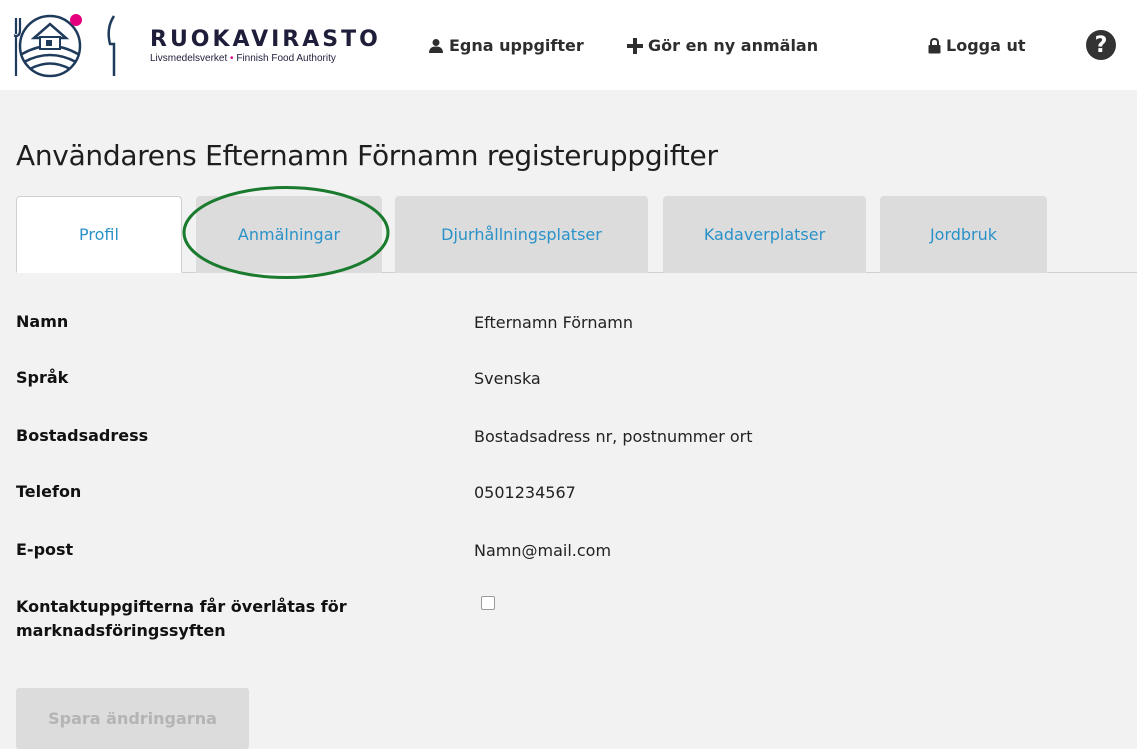 This screenshot has height=749, width=1137. I want to click on logout-label: Logga ut, so click(986, 45).